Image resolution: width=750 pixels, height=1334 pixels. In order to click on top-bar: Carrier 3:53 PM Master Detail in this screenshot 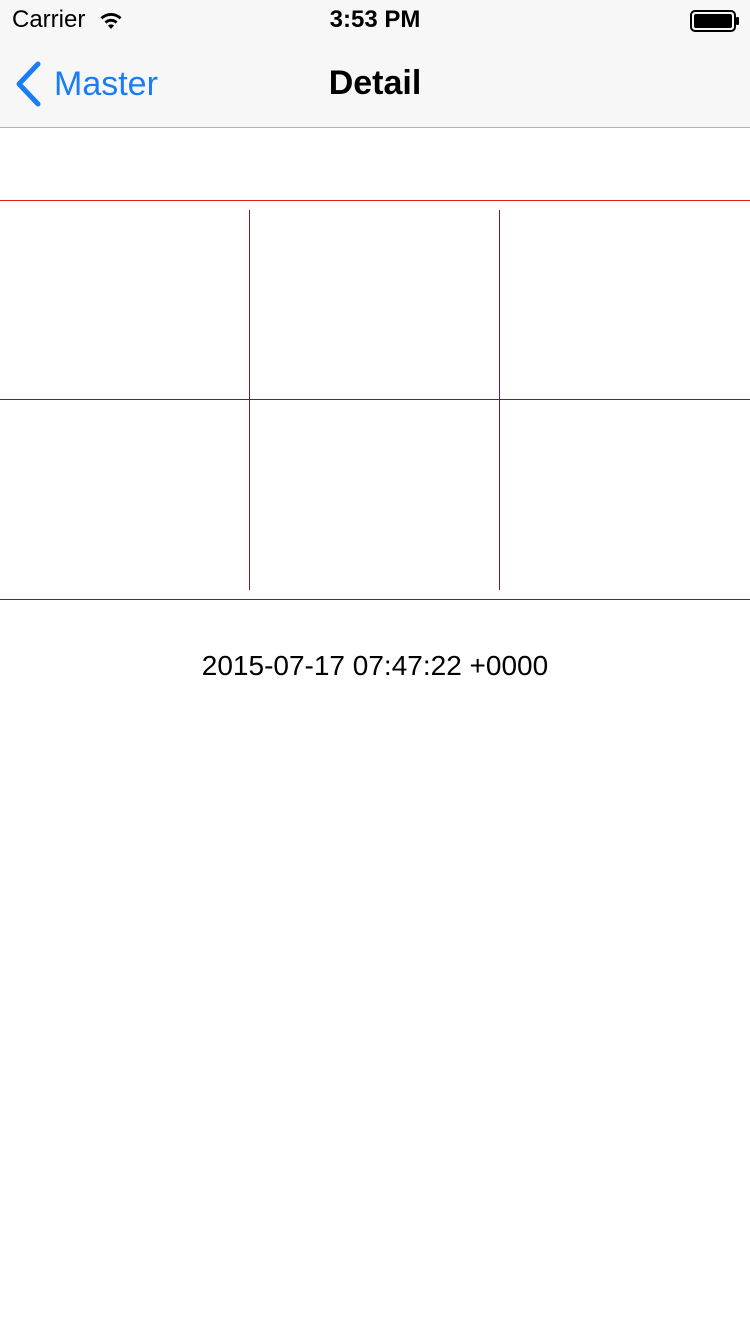, I will do `click(375, 64)`.